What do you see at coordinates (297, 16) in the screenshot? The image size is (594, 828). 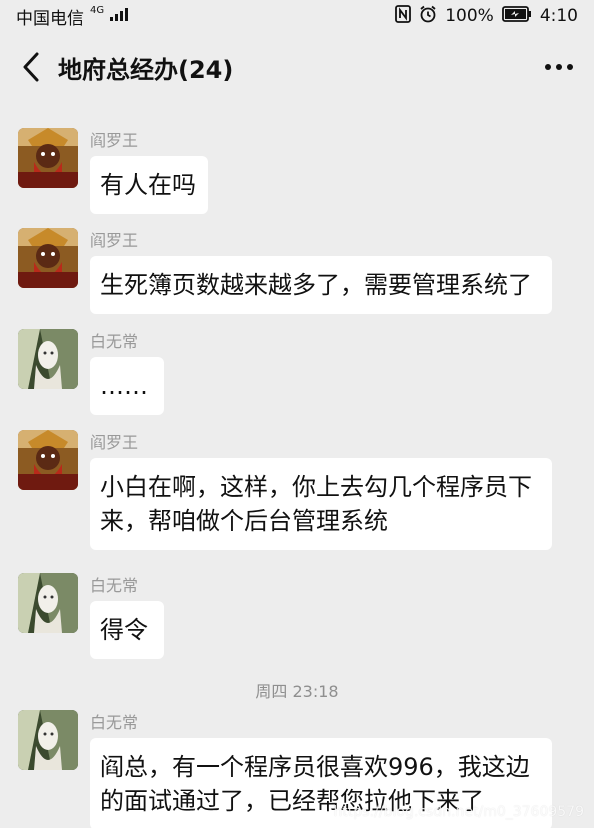 I see `status-bar: 中国电信 4G 100% 4:10` at bounding box center [297, 16].